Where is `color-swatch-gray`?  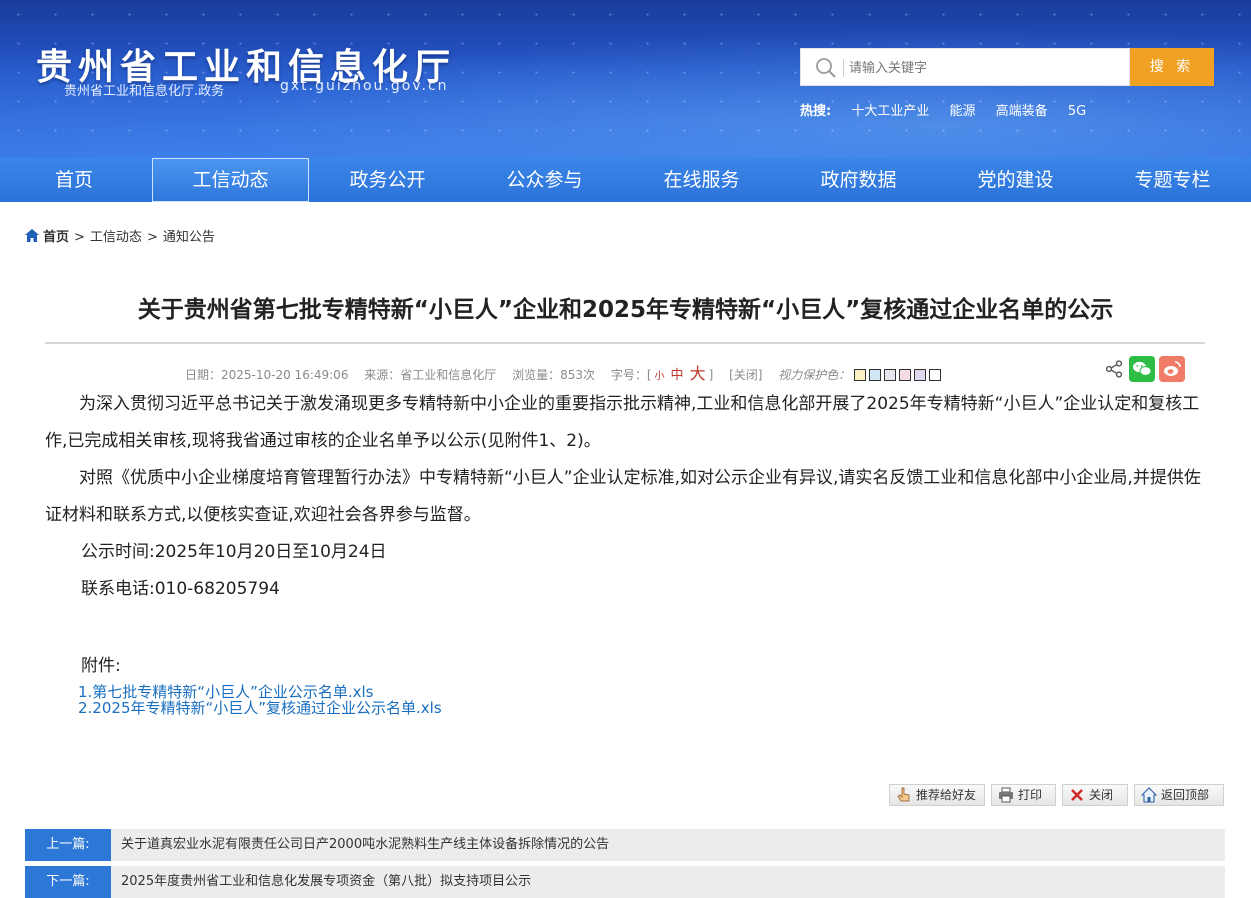 color-swatch-gray is located at coordinates (890, 375).